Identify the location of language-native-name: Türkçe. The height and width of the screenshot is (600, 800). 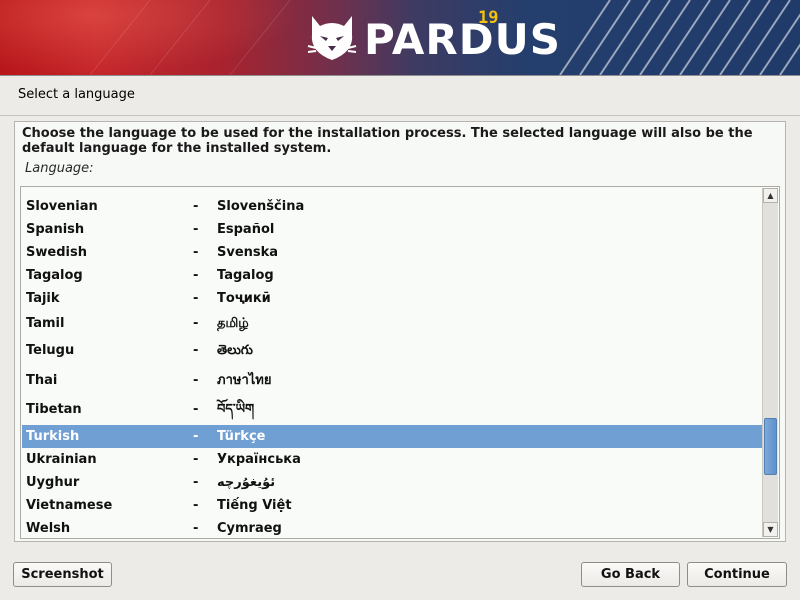
(241, 436).